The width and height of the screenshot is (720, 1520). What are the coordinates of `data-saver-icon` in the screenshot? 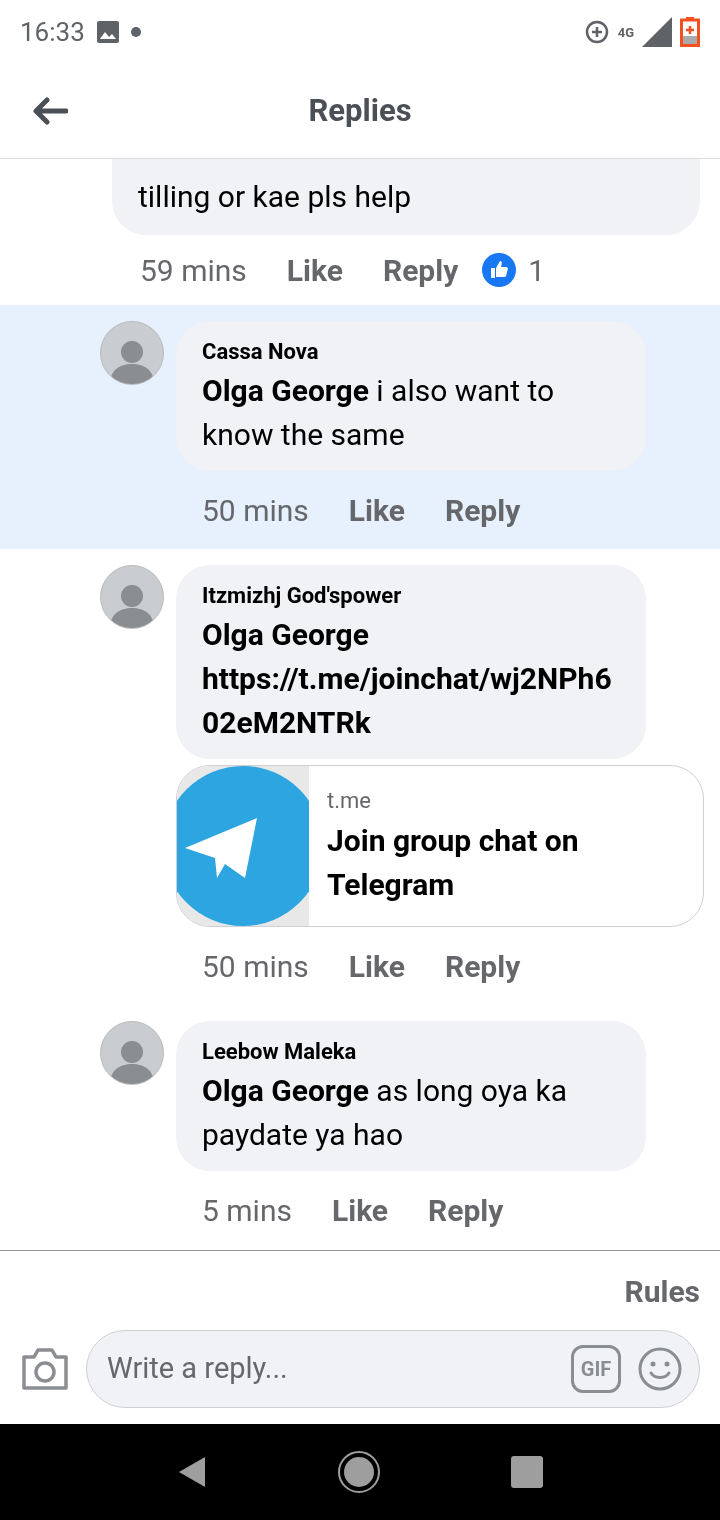 It's located at (596, 32).